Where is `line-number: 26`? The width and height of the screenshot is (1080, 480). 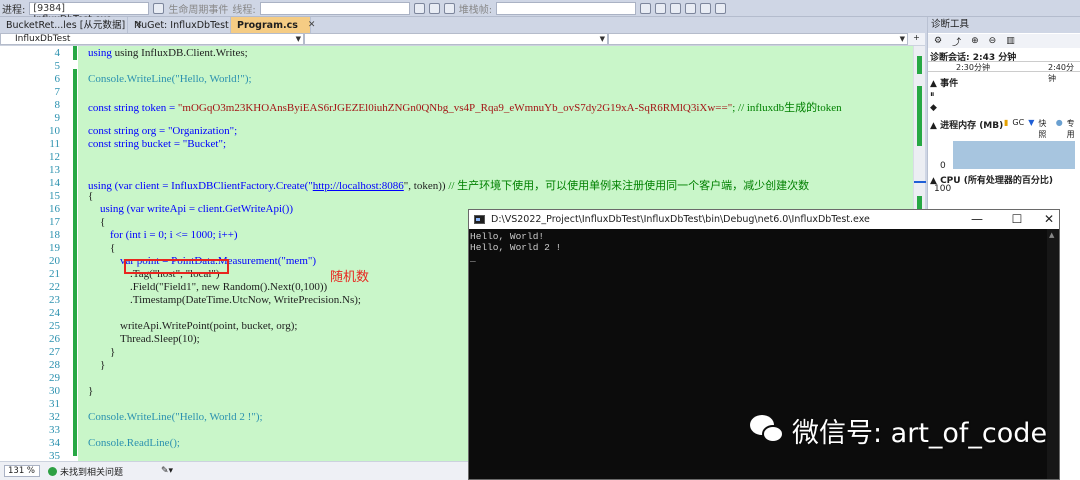
line-number: 26 is located at coordinates (54, 339).